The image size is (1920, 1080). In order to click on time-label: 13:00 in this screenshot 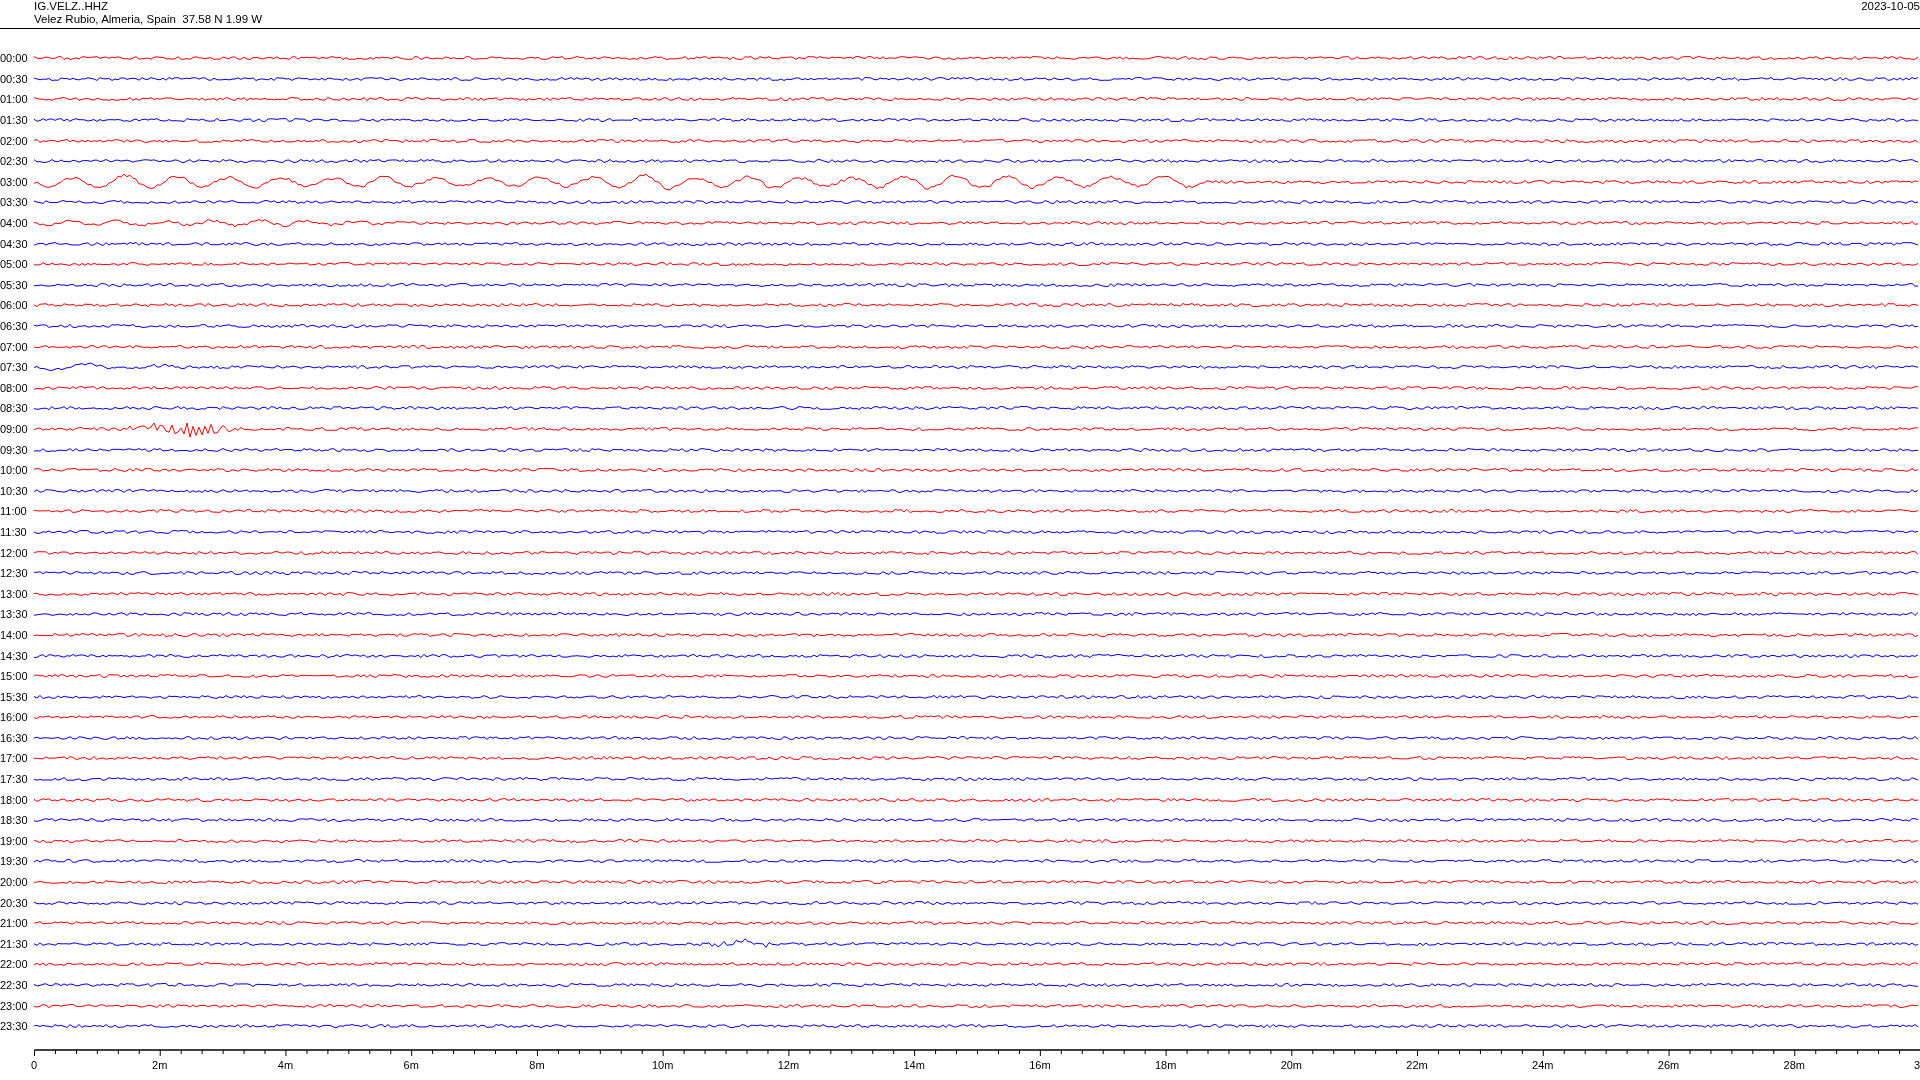, I will do `click(14, 593)`.